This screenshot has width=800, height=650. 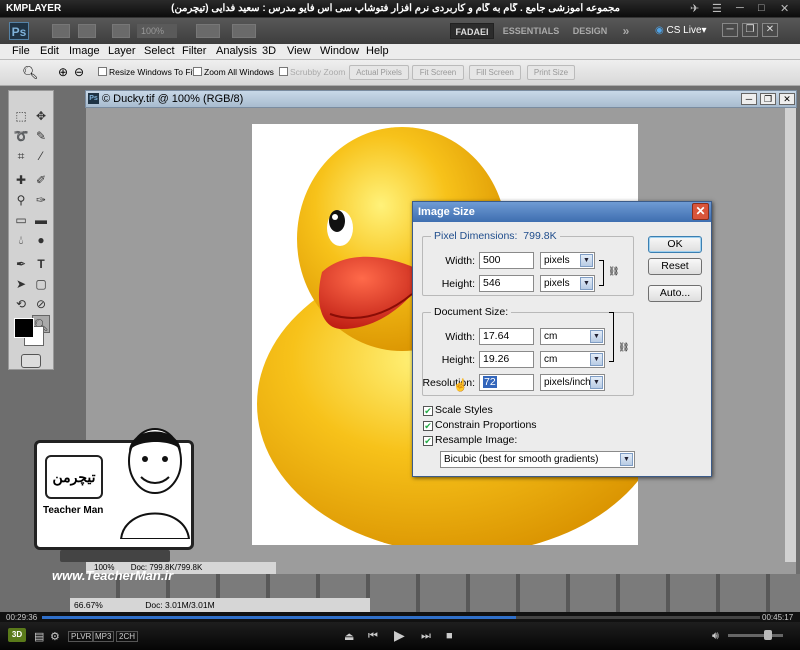 I want to click on shape-tool-icon: ▢, so click(x=41, y=284).